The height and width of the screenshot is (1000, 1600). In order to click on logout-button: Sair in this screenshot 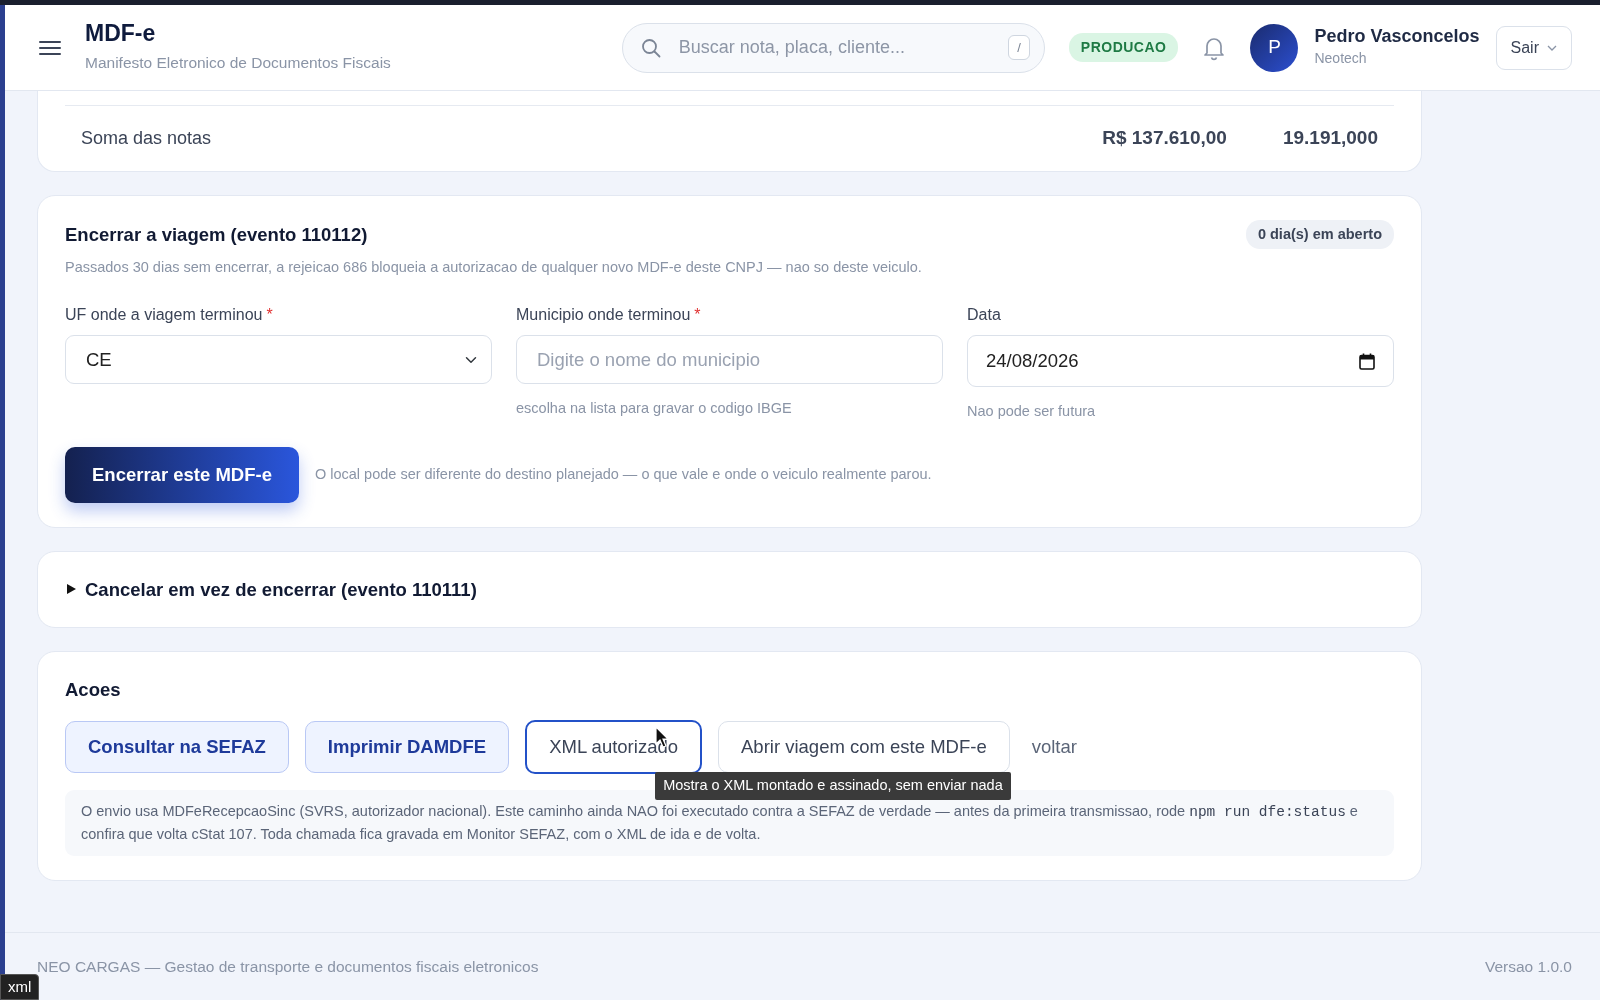, I will do `click(1533, 47)`.